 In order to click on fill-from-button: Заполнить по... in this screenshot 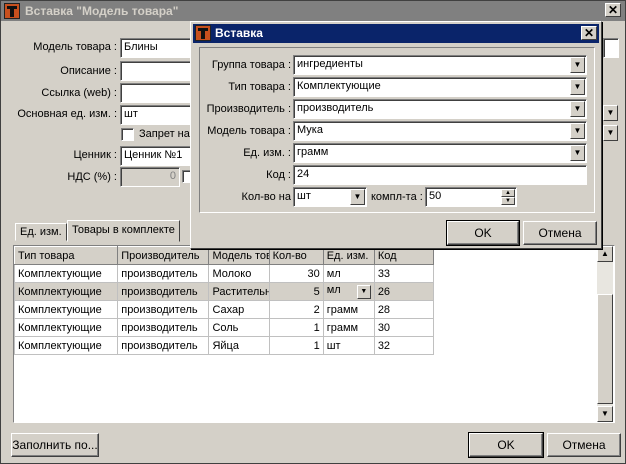, I will do `click(55, 445)`.